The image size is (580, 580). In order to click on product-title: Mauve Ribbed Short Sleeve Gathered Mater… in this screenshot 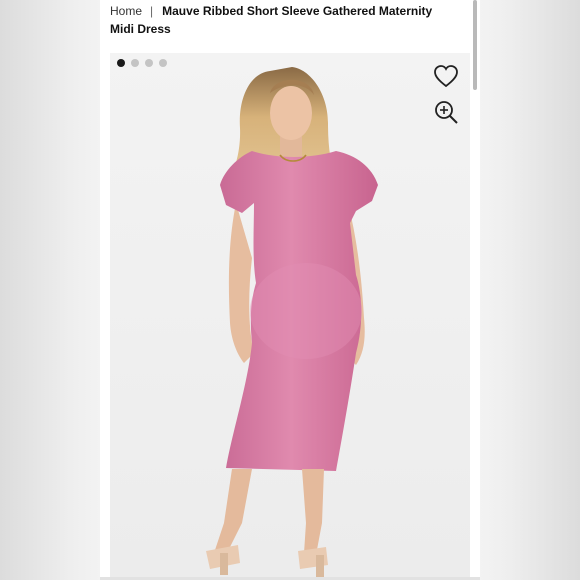, I will do `click(271, 20)`.